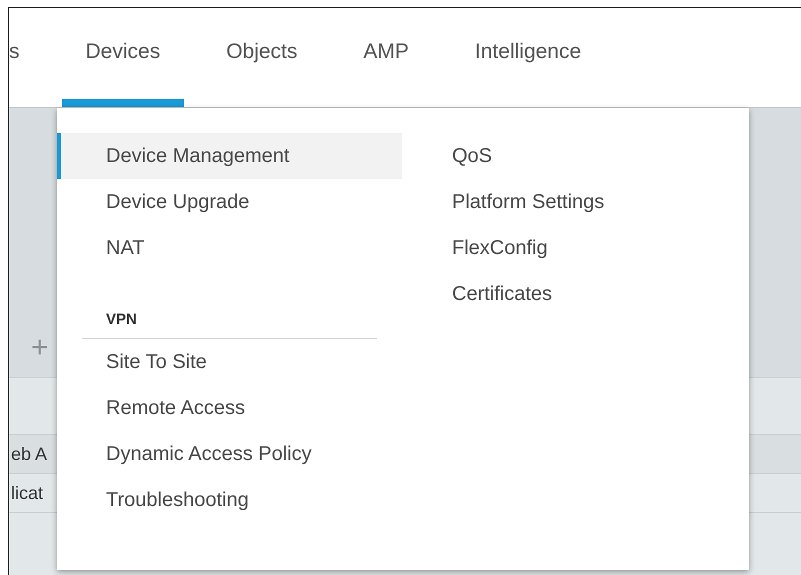 Image resolution: width=801 pixels, height=575 pixels. I want to click on menu-item: Remote Access, so click(229, 408).